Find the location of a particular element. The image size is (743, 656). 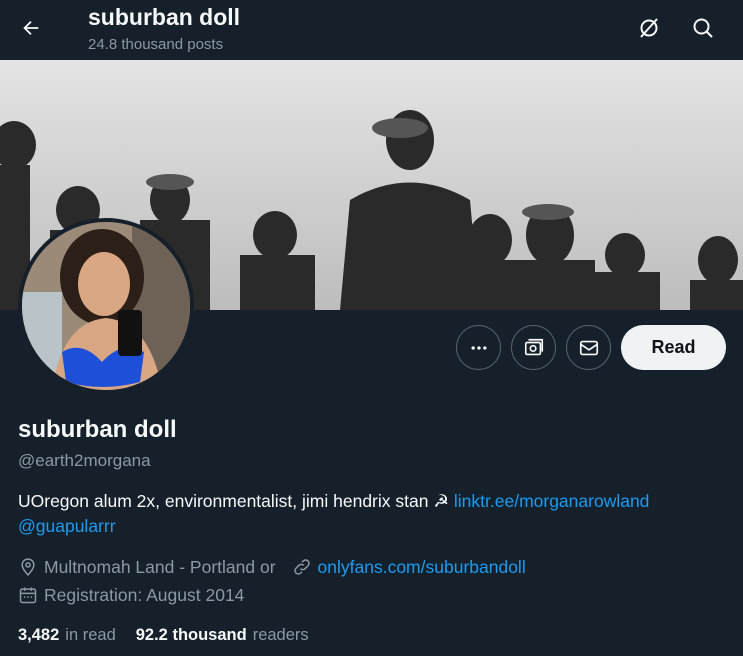

location-pin-icon is located at coordinates (28, 567).